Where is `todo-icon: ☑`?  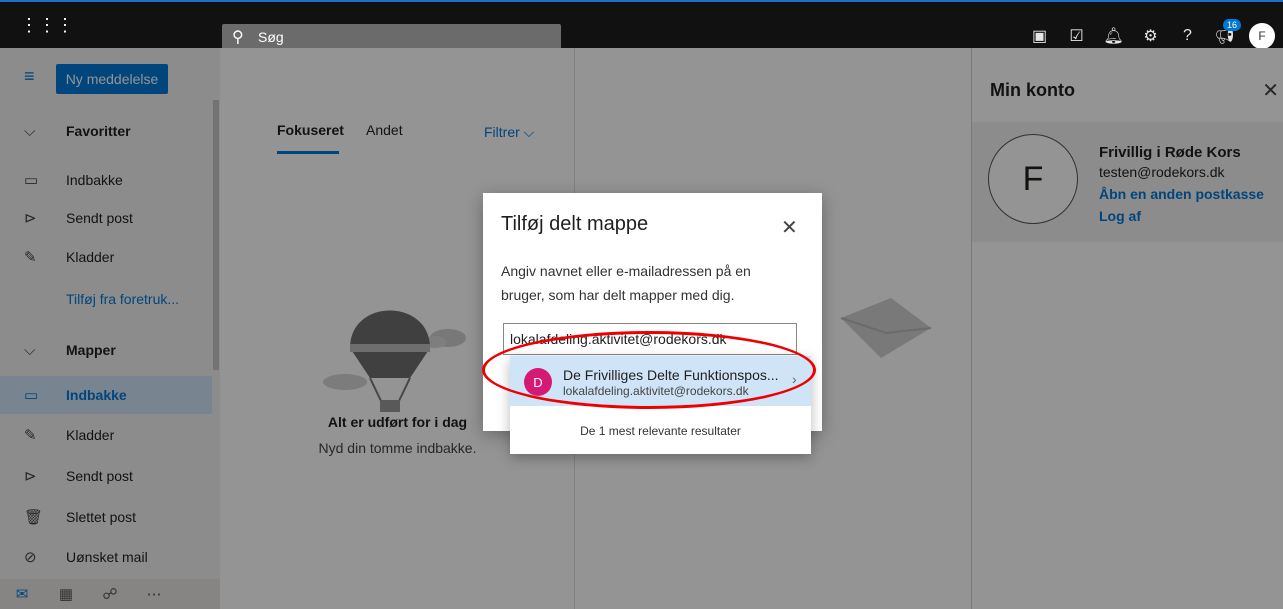
todo-icon: ☑ is located at coordinates (1076, 36).